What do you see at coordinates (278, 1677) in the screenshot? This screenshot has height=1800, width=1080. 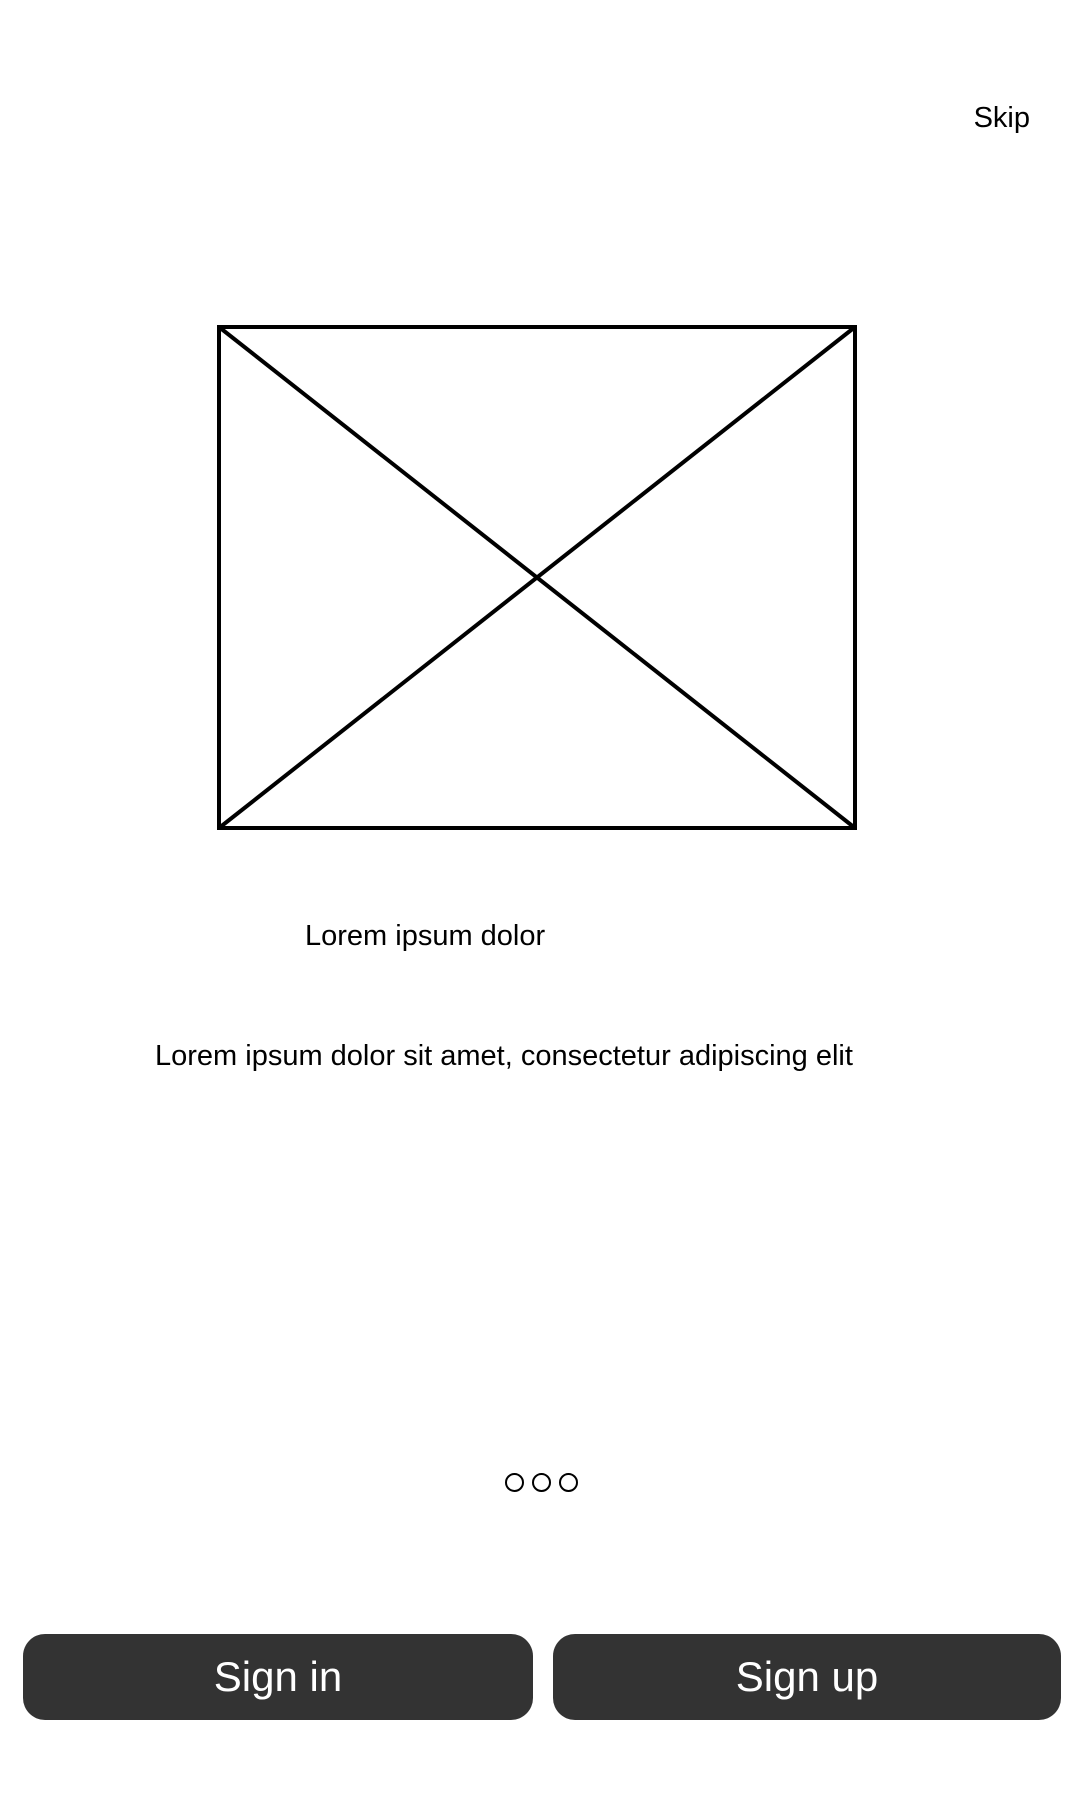 I see `sign-in-button: Sign in` at bounding box center [278, 1677].